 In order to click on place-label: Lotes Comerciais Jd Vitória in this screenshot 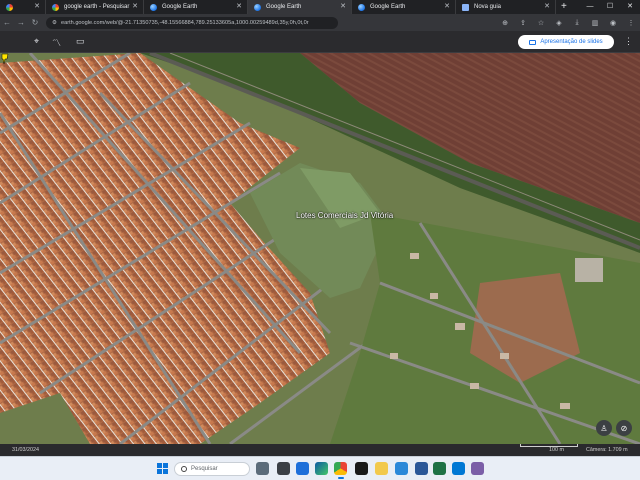, I will do `click(344, 215)`.